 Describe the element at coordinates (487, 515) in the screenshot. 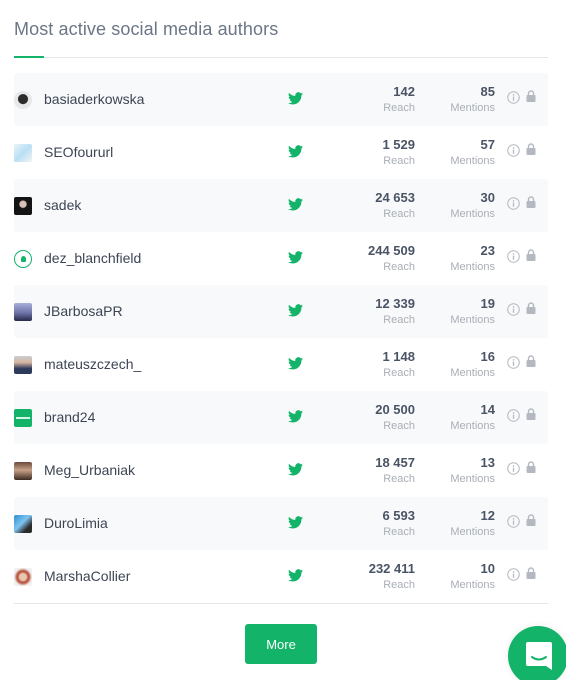

I see `mentions-value: 12` at that location.